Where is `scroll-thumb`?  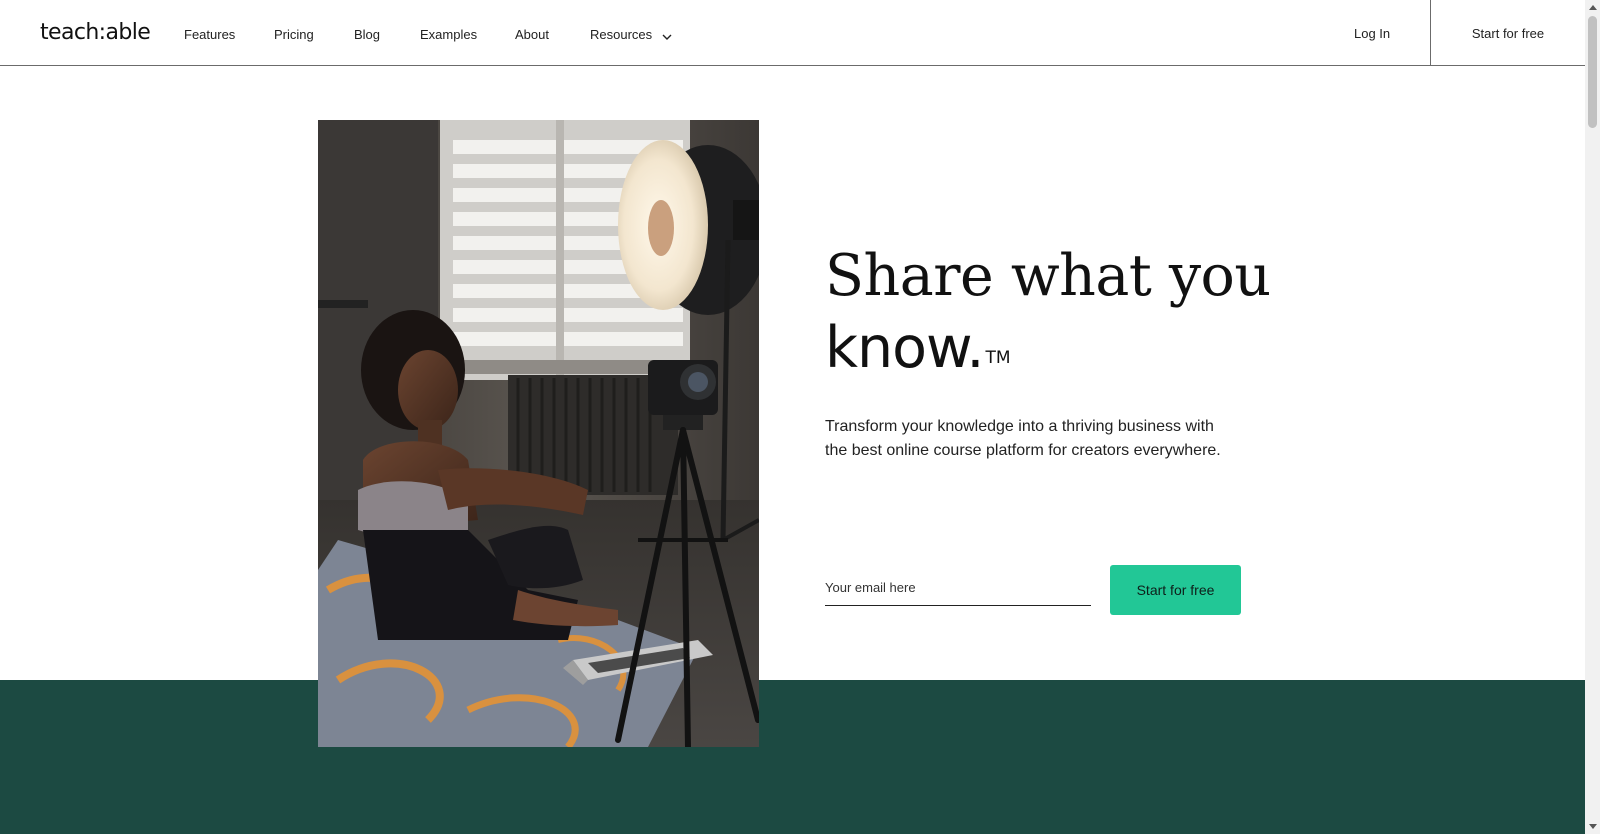
scroll-thumb is located at coordinates (1592, 72).